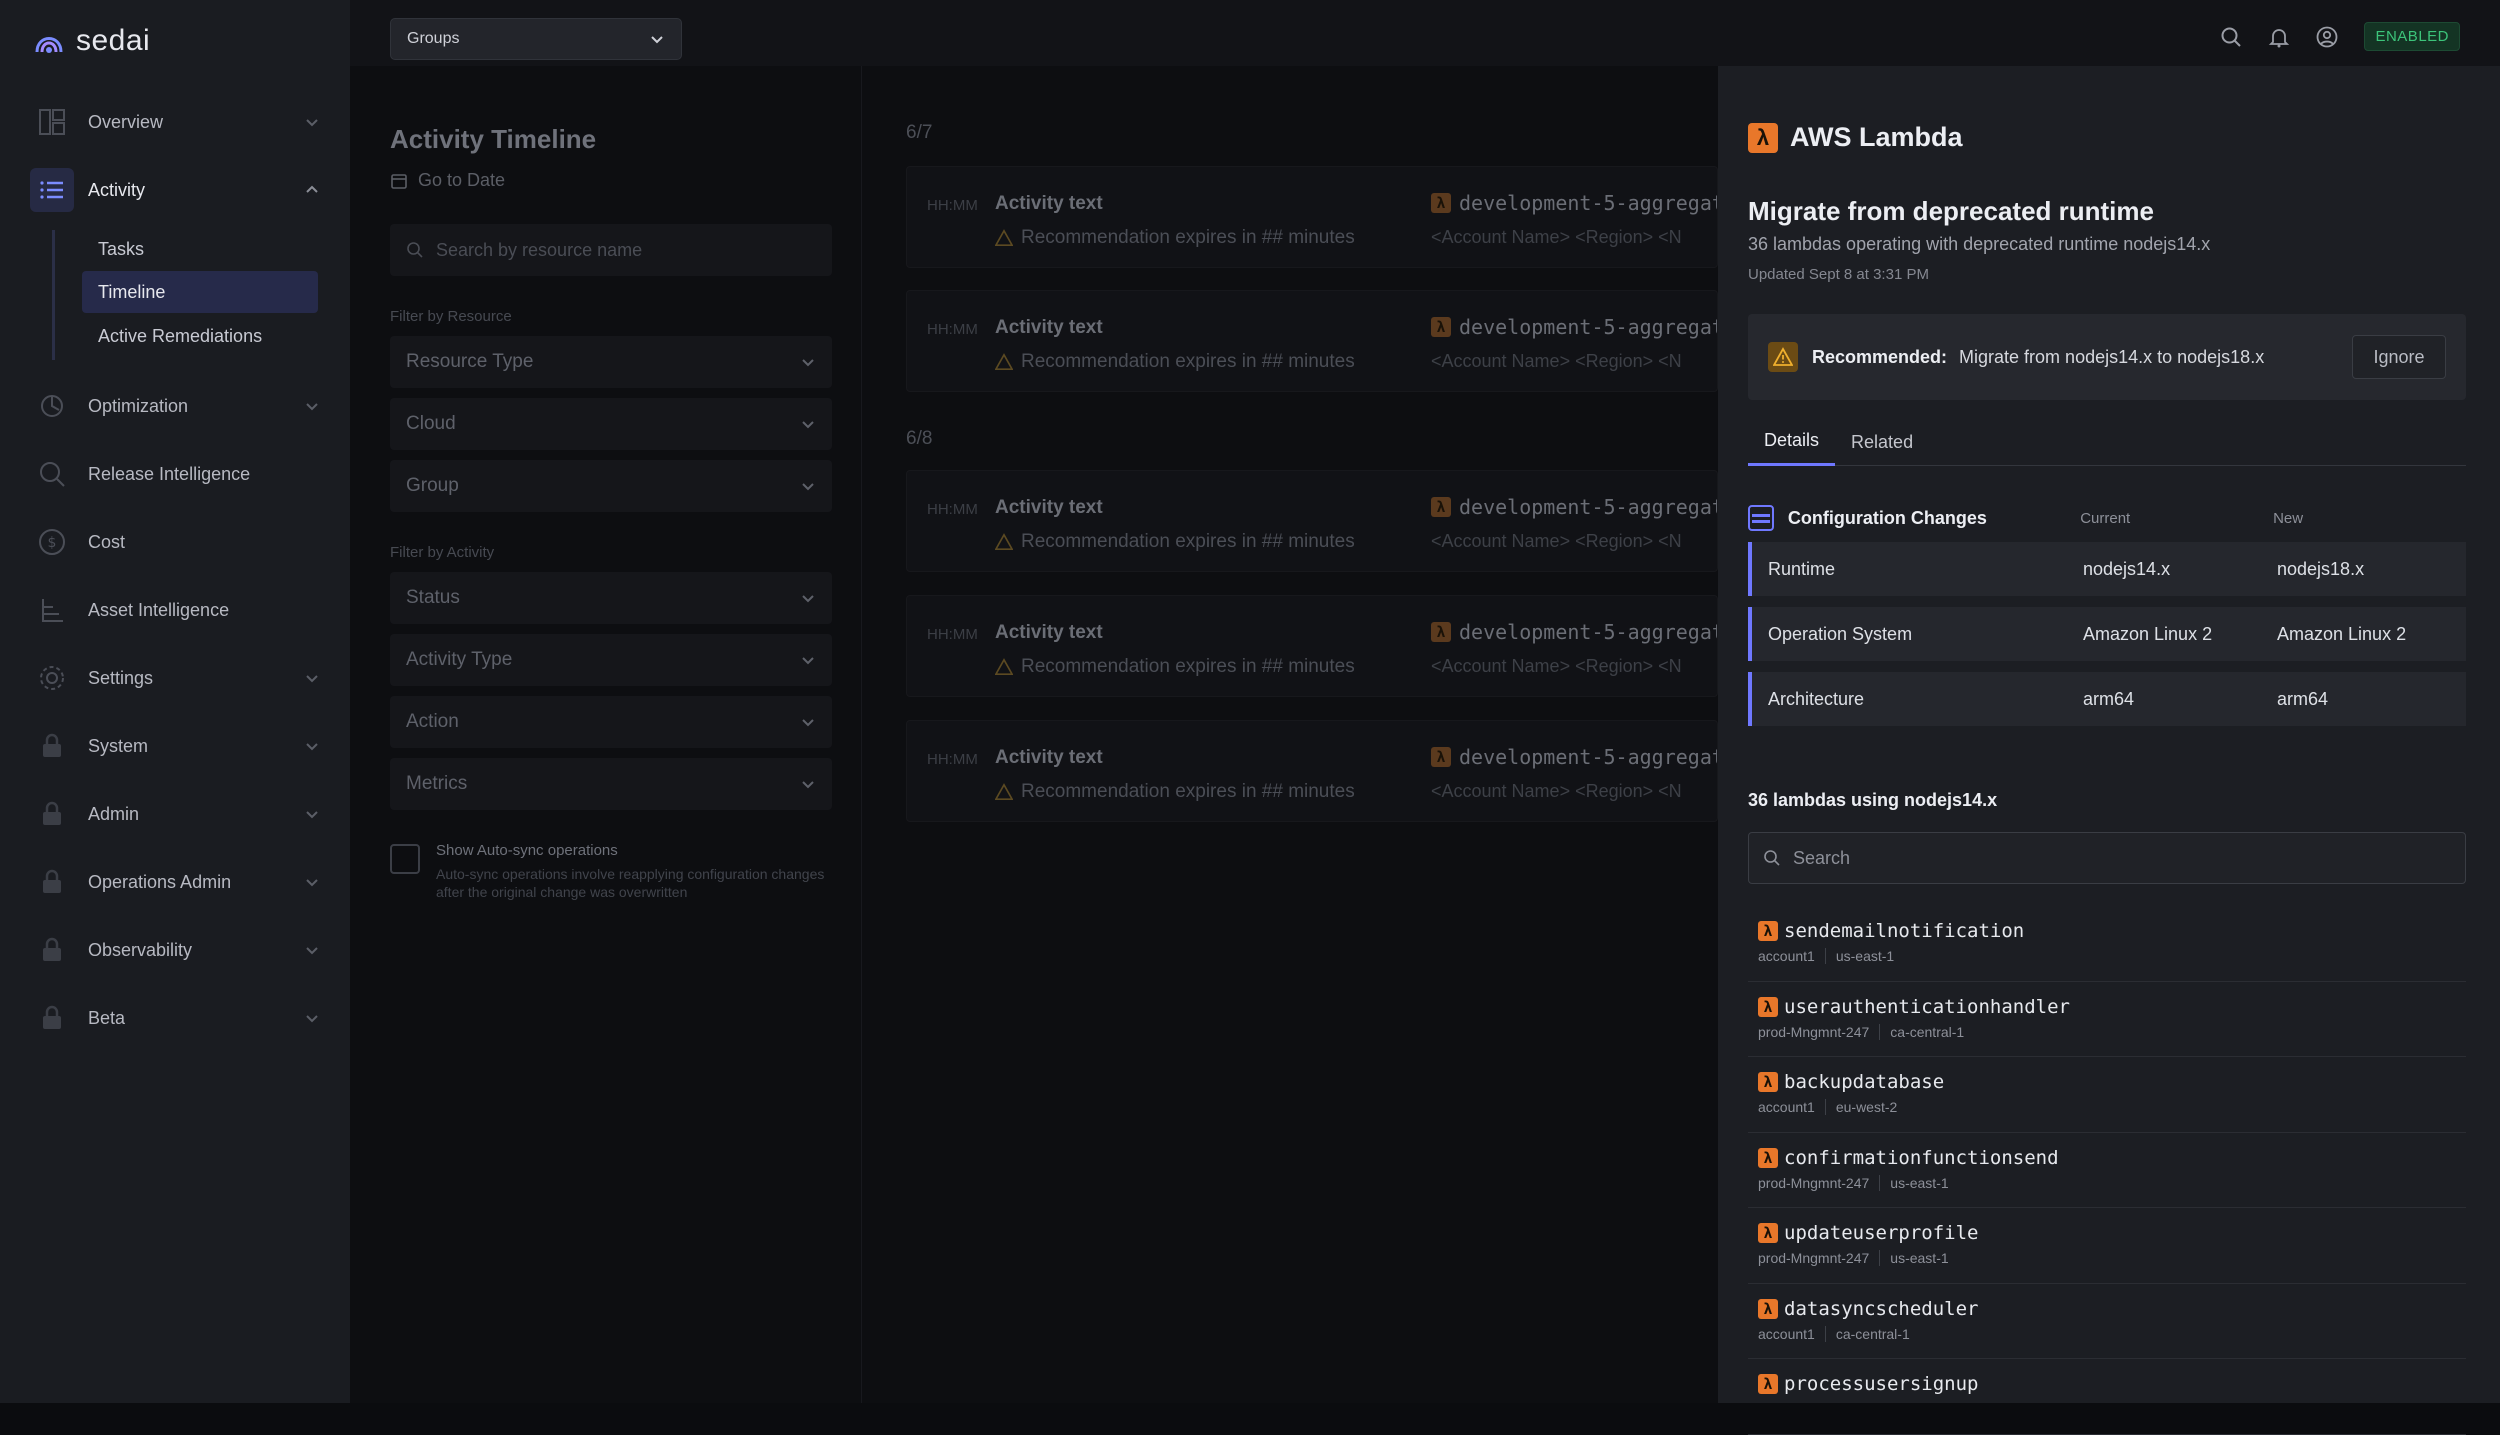  I want to click on sidebar-item-asset-intelligence: Asset Intelligence, so click(175, 610).